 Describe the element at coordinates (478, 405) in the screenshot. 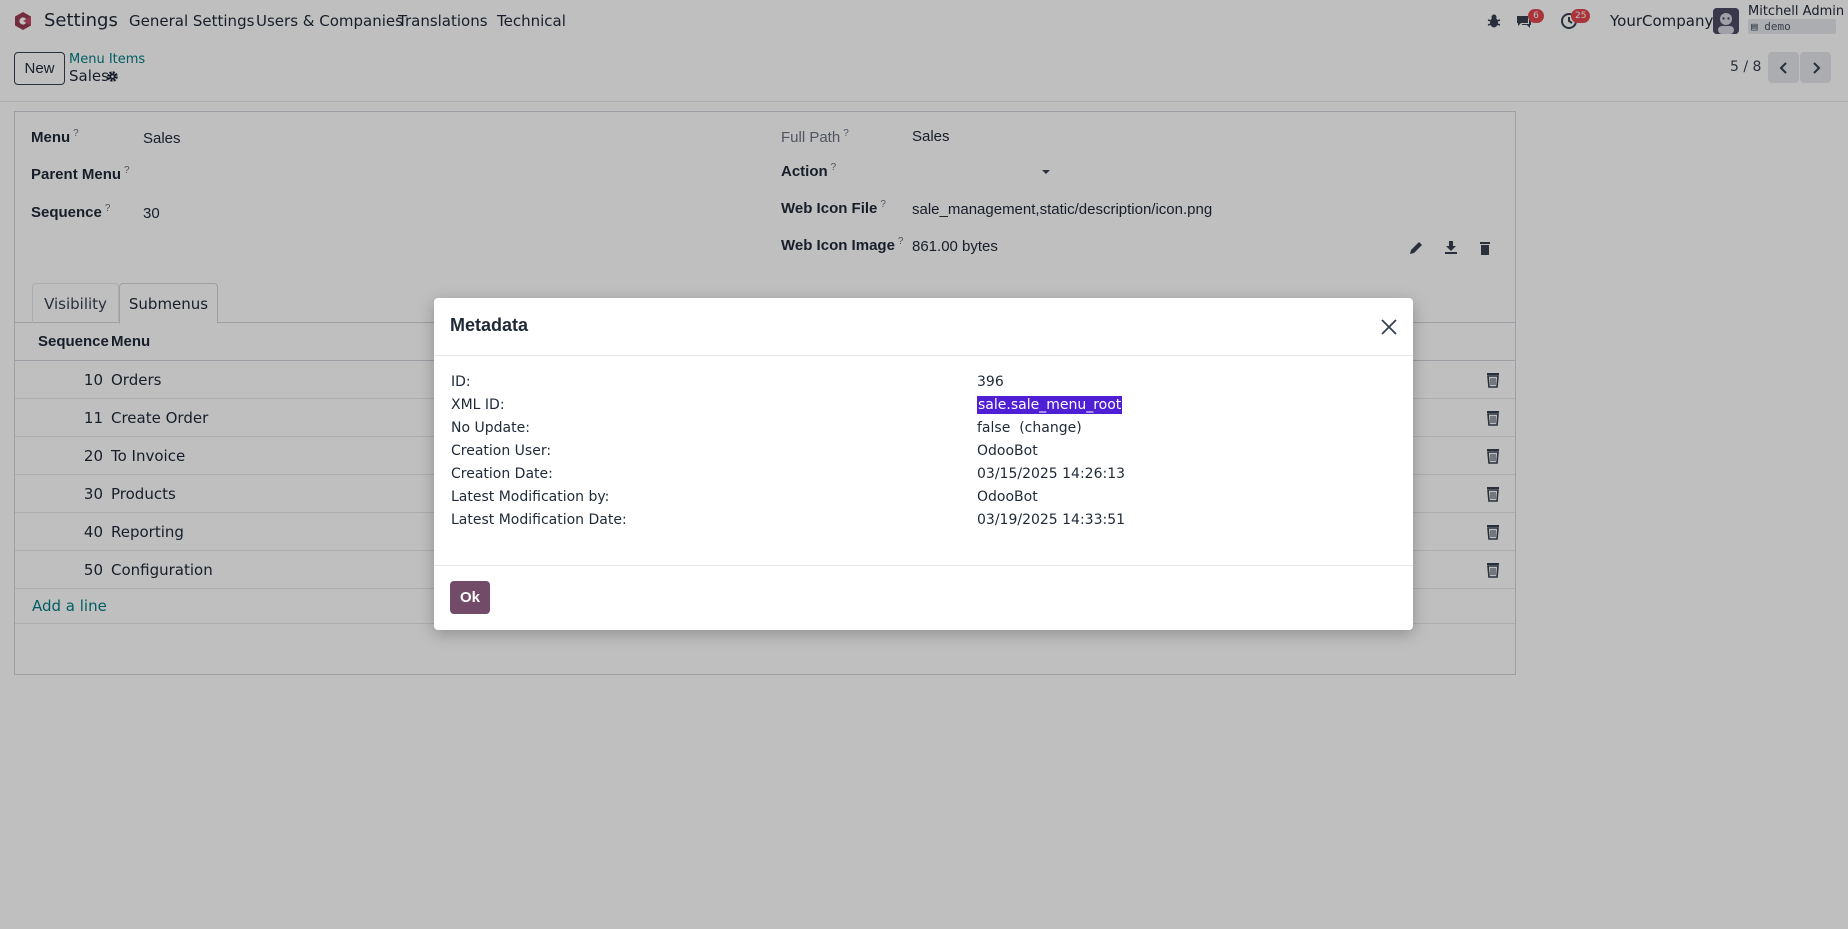

I see `metadata-key: XML ID:` at that location.